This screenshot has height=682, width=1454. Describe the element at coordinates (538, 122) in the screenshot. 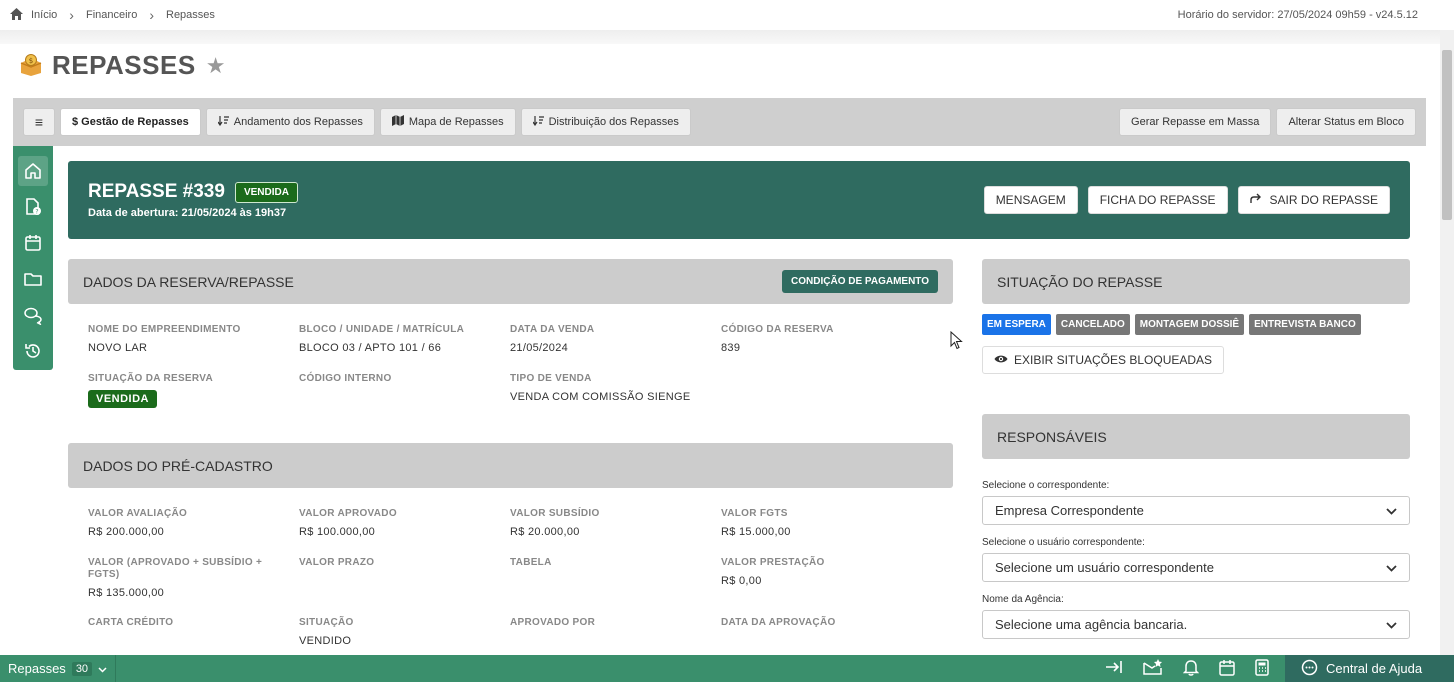

I see `sort-icon` at that location.